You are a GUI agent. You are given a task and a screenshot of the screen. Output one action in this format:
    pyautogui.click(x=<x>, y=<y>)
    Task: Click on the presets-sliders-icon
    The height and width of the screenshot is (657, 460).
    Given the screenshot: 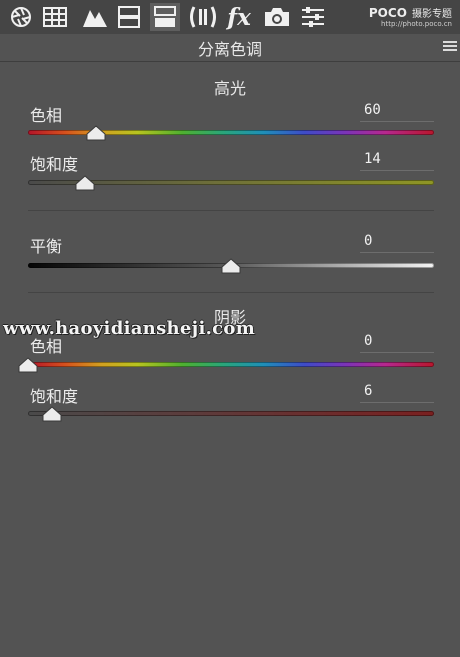 What is the action you would take?
    pyautogui.click(x=313, y=17)
    